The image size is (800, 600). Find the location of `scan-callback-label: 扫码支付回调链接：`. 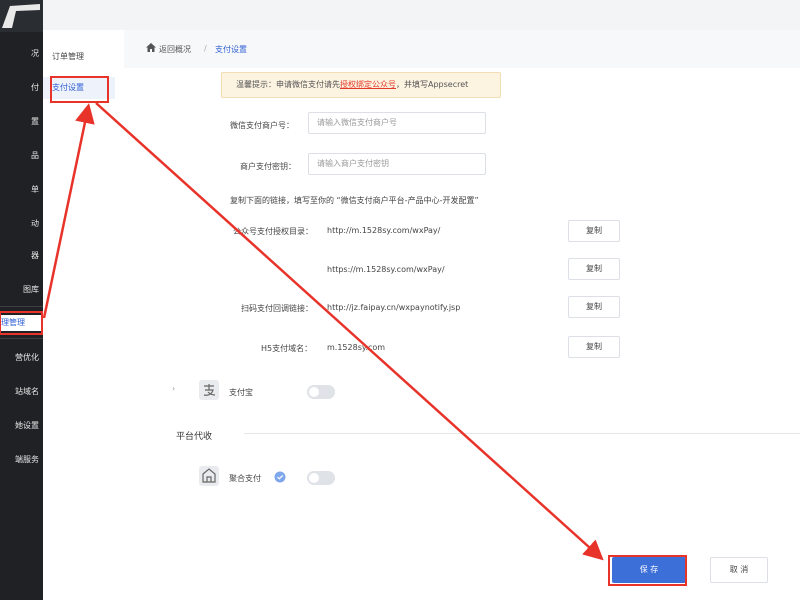

scan-callback-label: 扫码支付回调链接： is located at coordinates (277, 308).